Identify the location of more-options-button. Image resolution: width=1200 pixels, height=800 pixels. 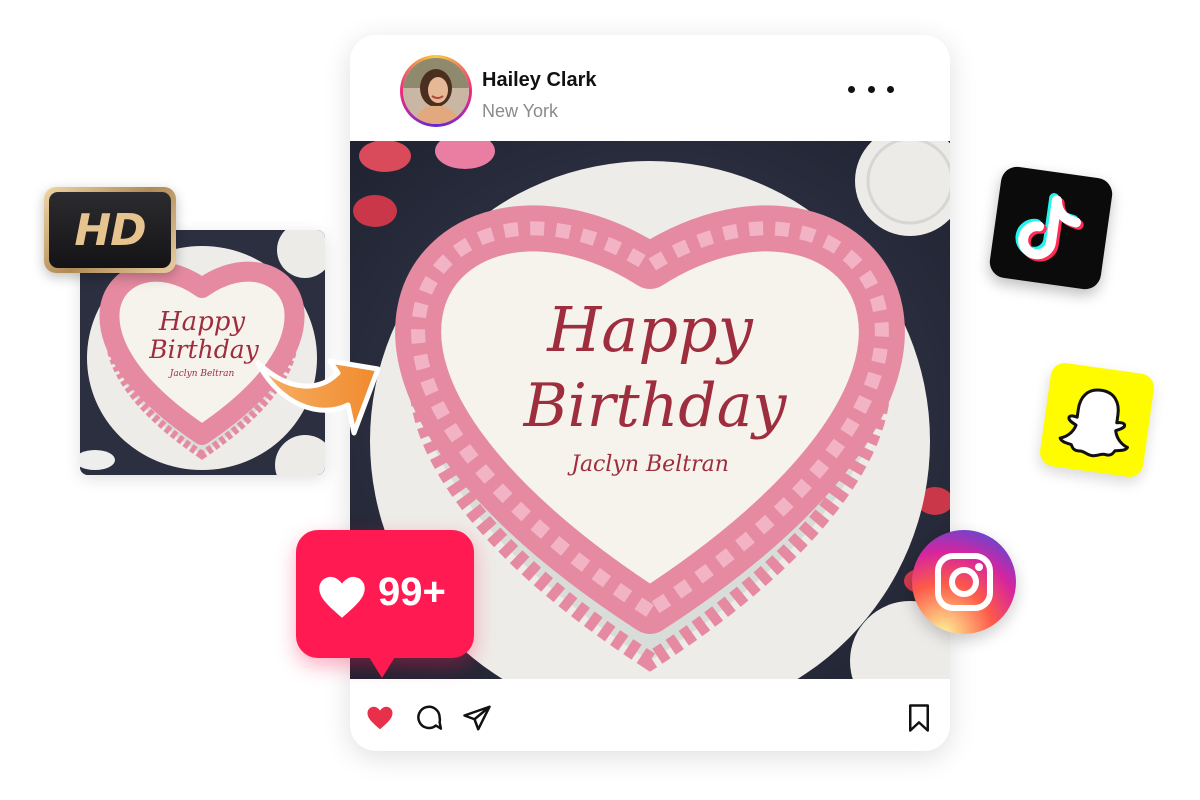
(871, 89).